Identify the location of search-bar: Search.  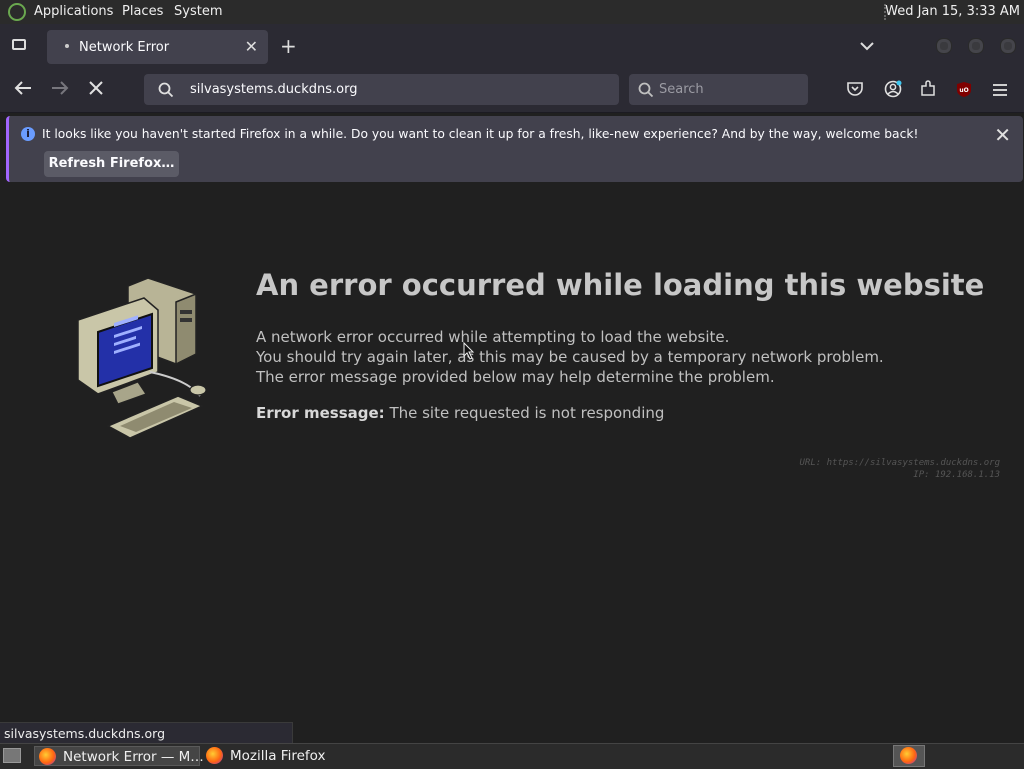
(718, 89).